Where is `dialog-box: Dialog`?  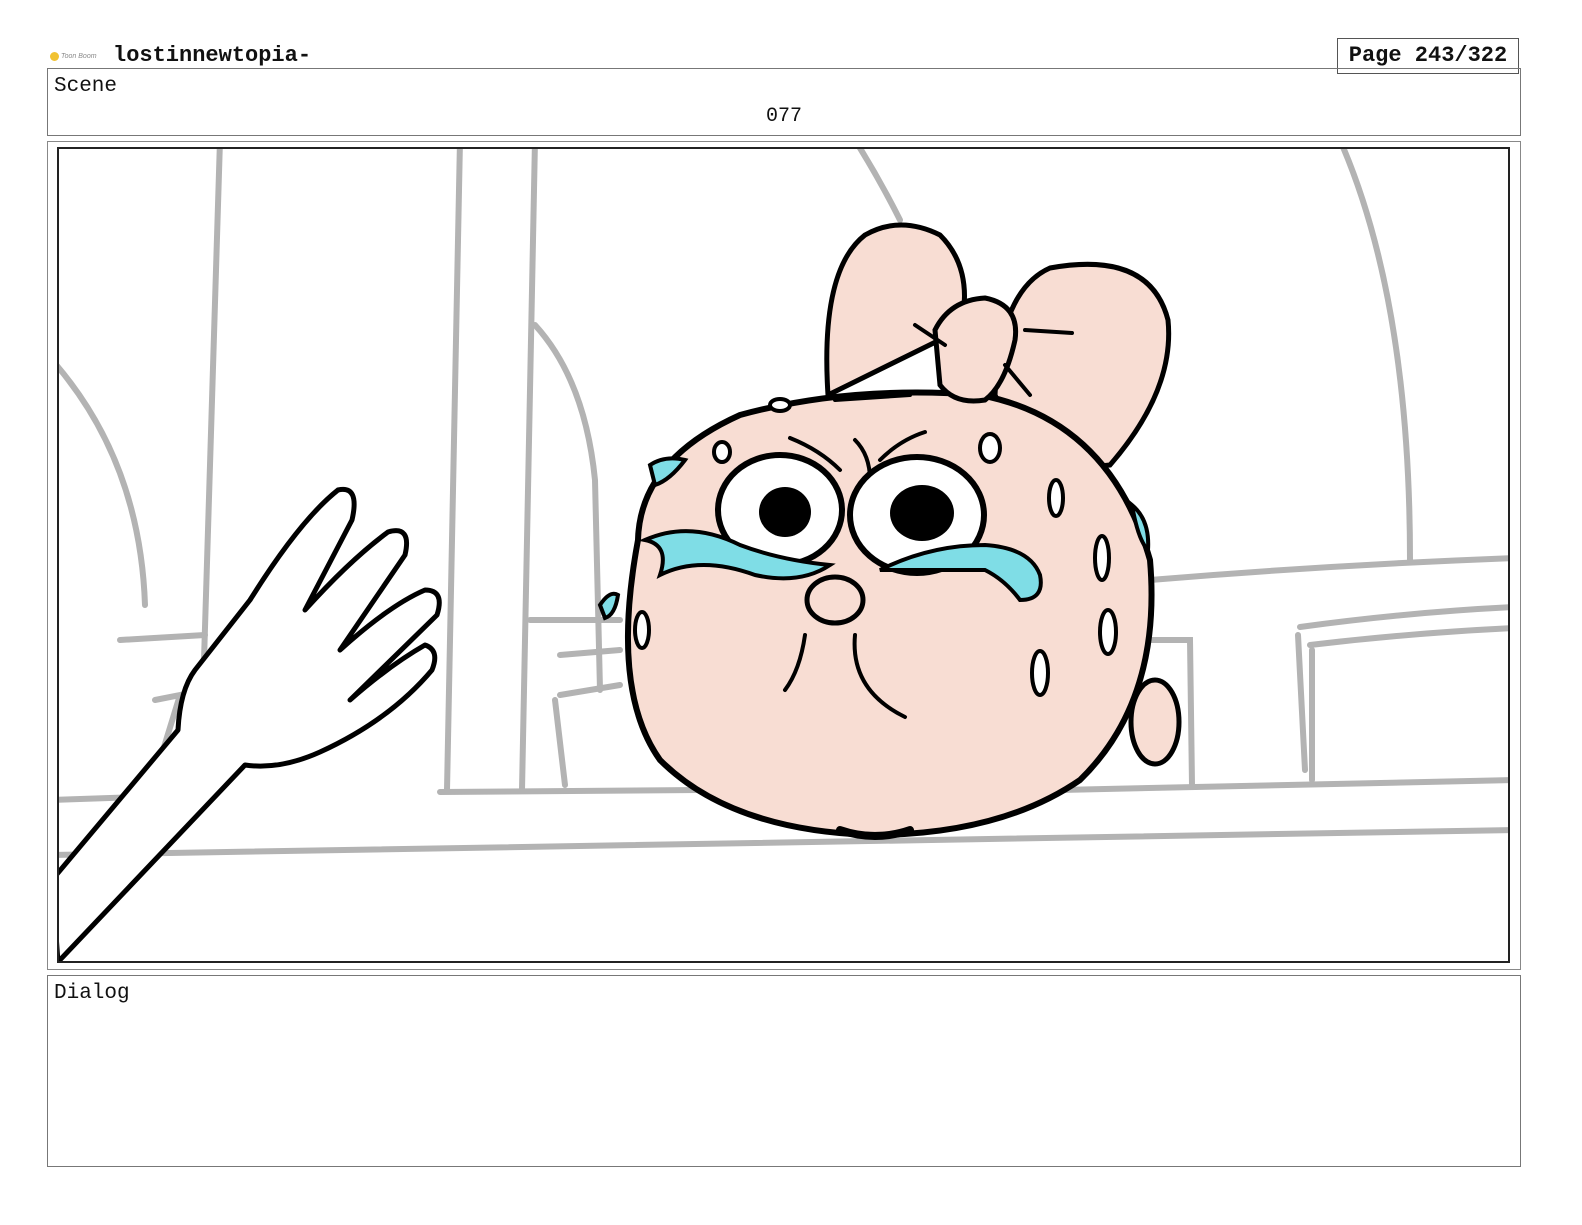
dialog-box: Dialog is located at coordinates (784, 1071).